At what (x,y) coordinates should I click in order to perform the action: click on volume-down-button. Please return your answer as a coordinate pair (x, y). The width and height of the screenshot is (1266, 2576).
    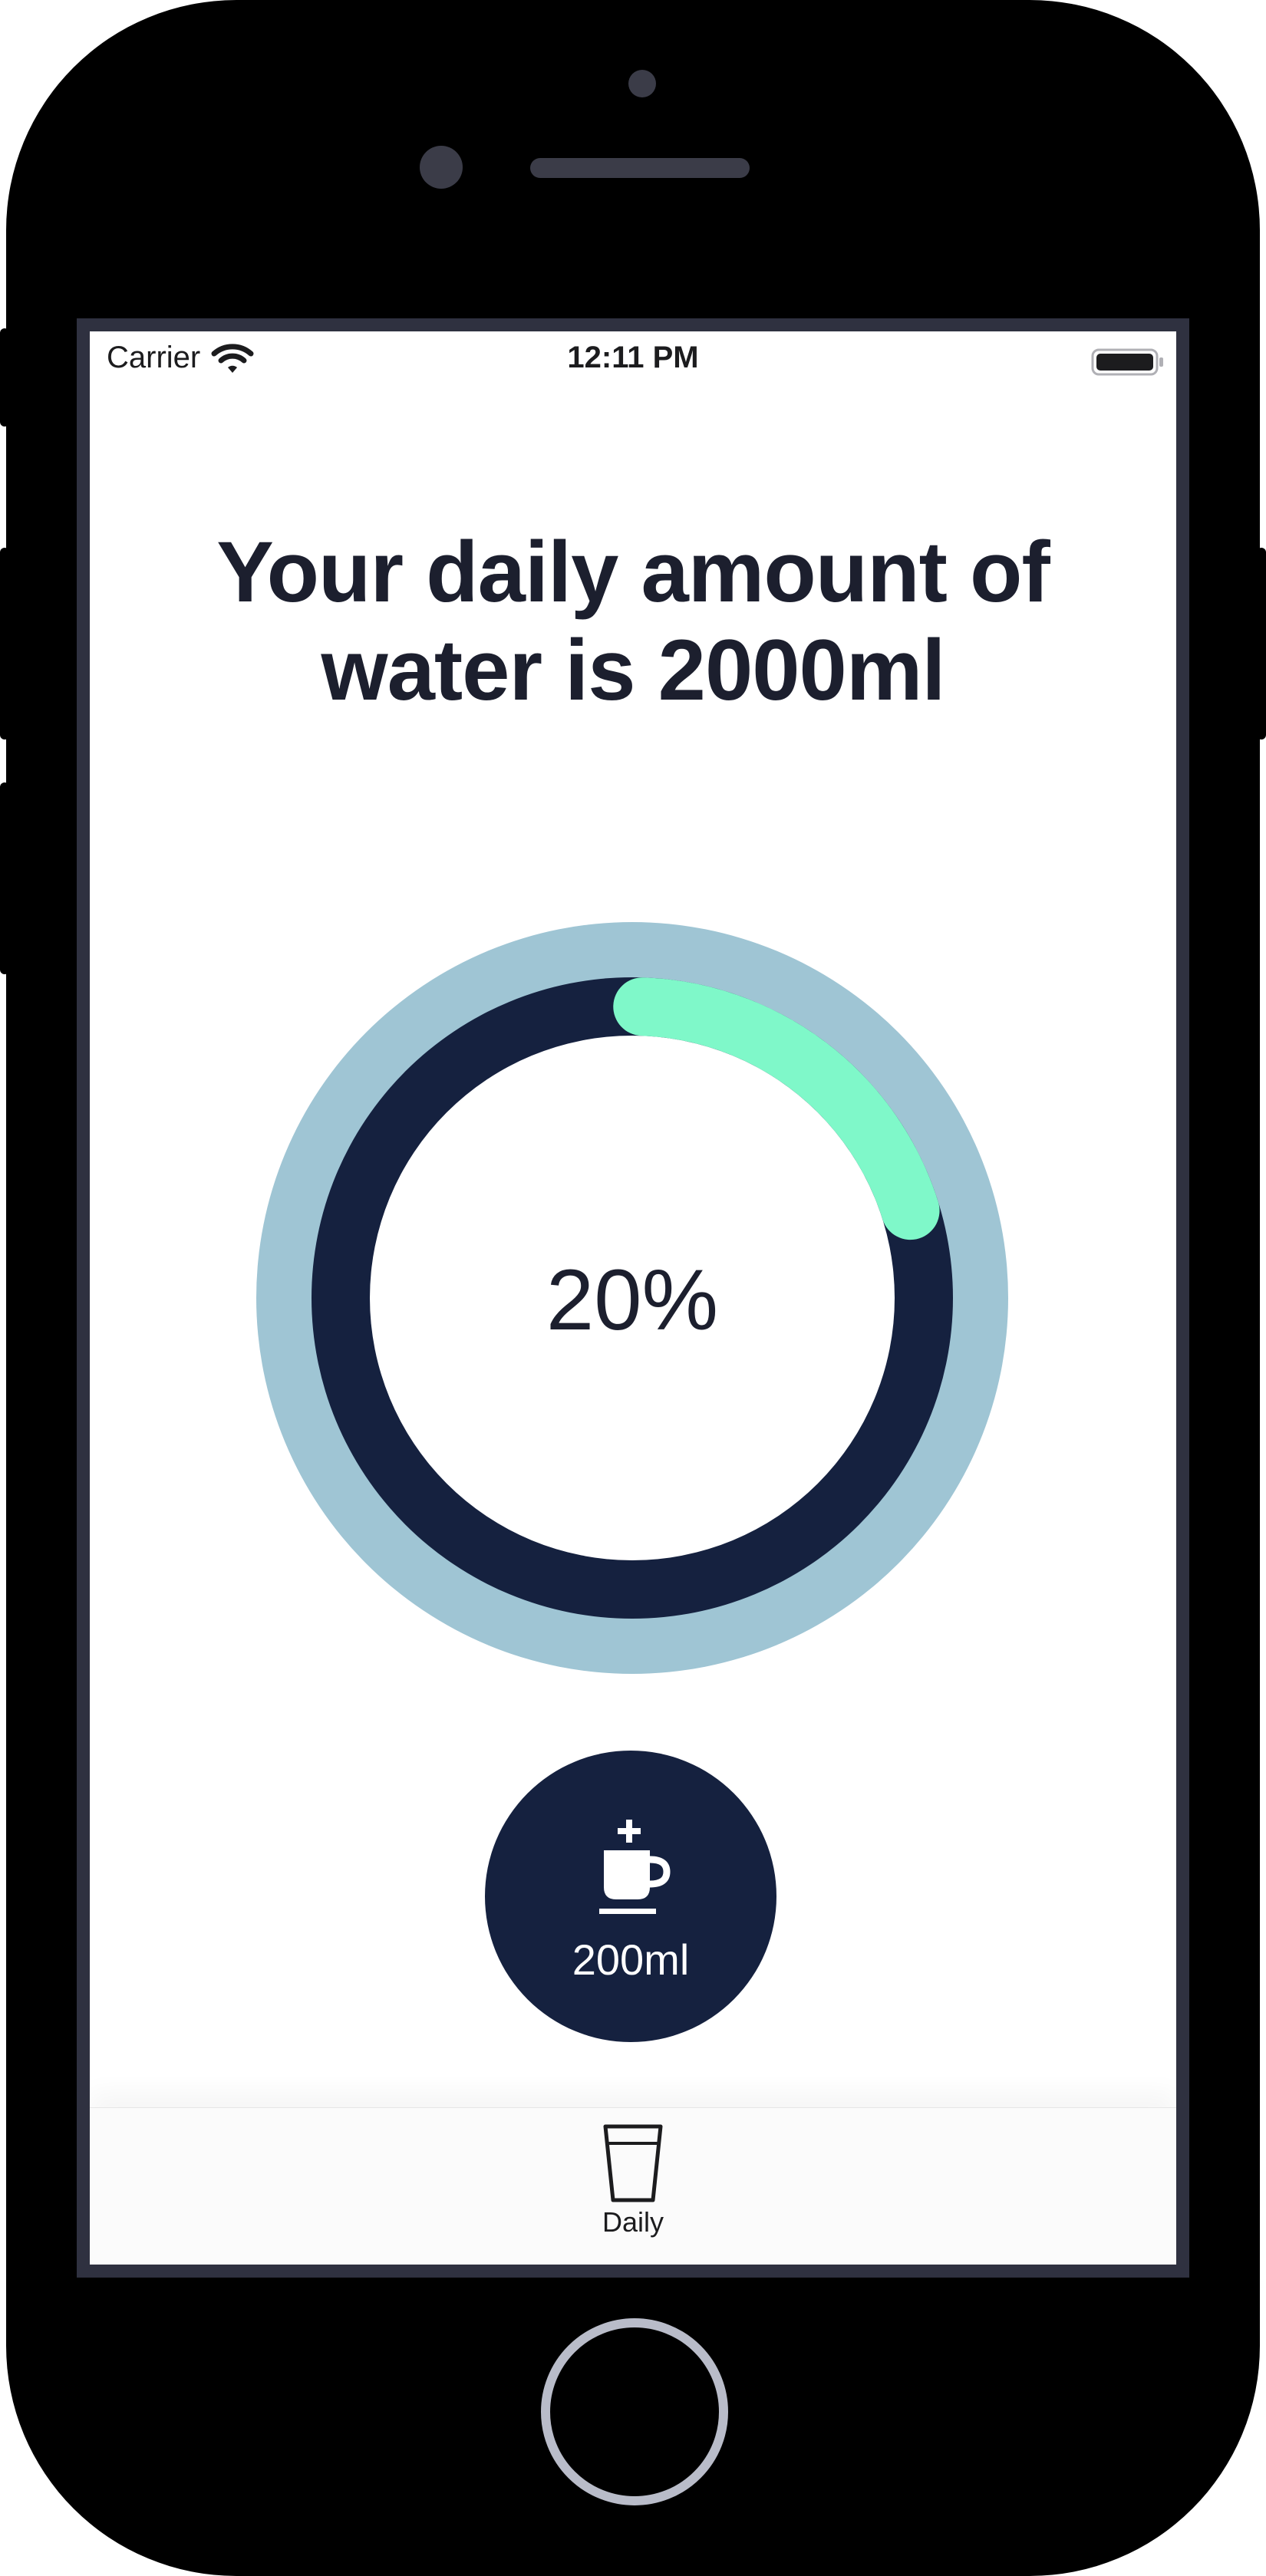
    Looking at the image, I should click on (4, 878).